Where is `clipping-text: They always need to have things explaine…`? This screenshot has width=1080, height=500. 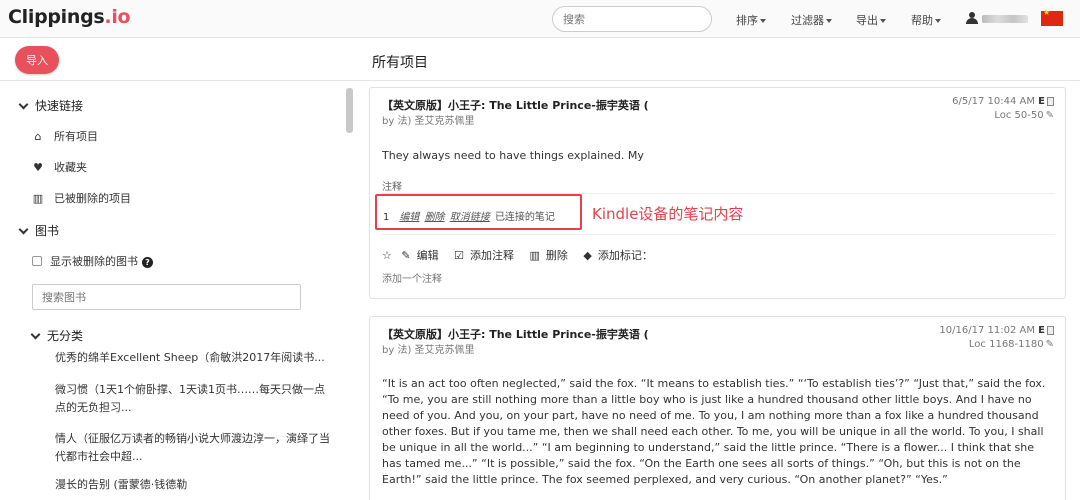
clipping-text: They always need to have things explaine… is located at coordinates (513, 155).